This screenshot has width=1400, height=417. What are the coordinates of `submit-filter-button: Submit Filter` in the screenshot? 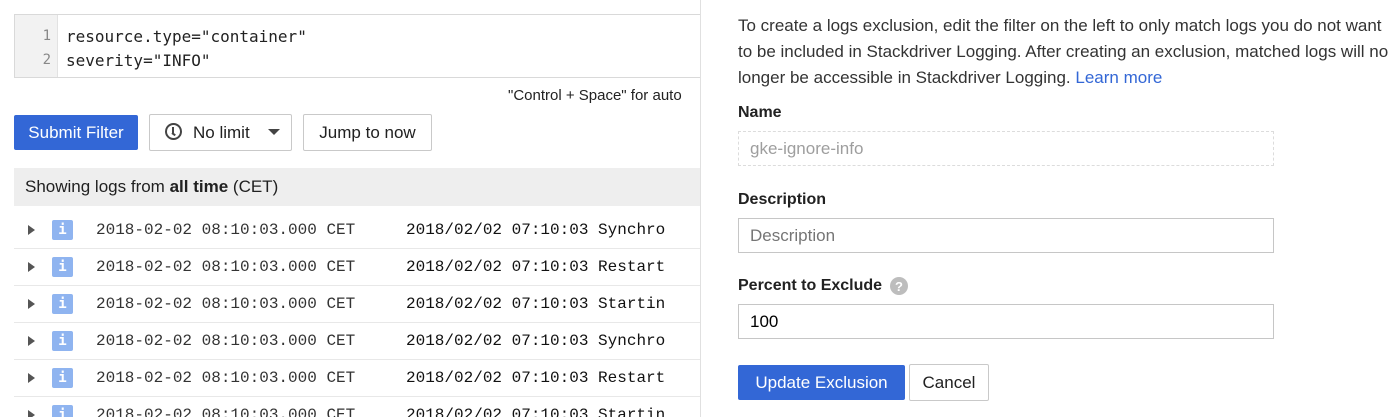 It's located at (76, 132).